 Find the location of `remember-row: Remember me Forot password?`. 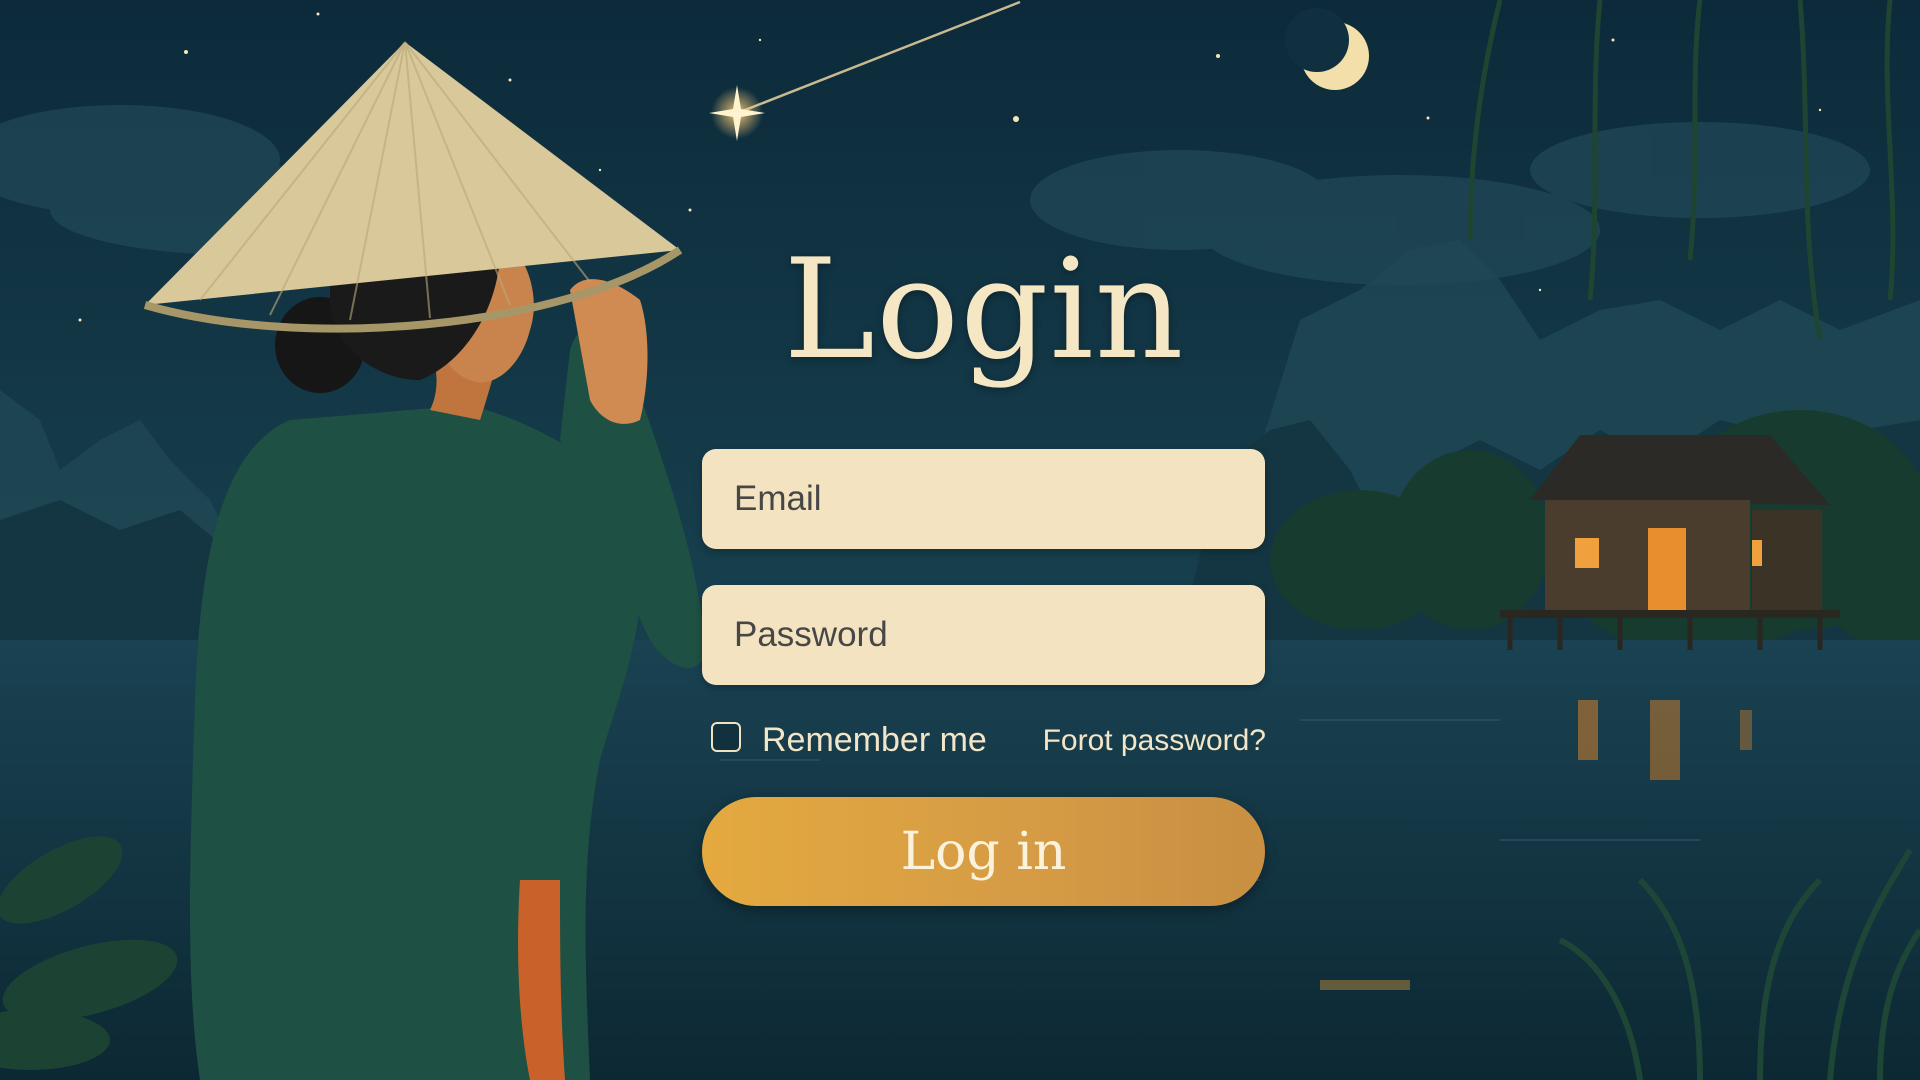

remember-row: Remember me Forot password? is located at coordinates (988, 741).